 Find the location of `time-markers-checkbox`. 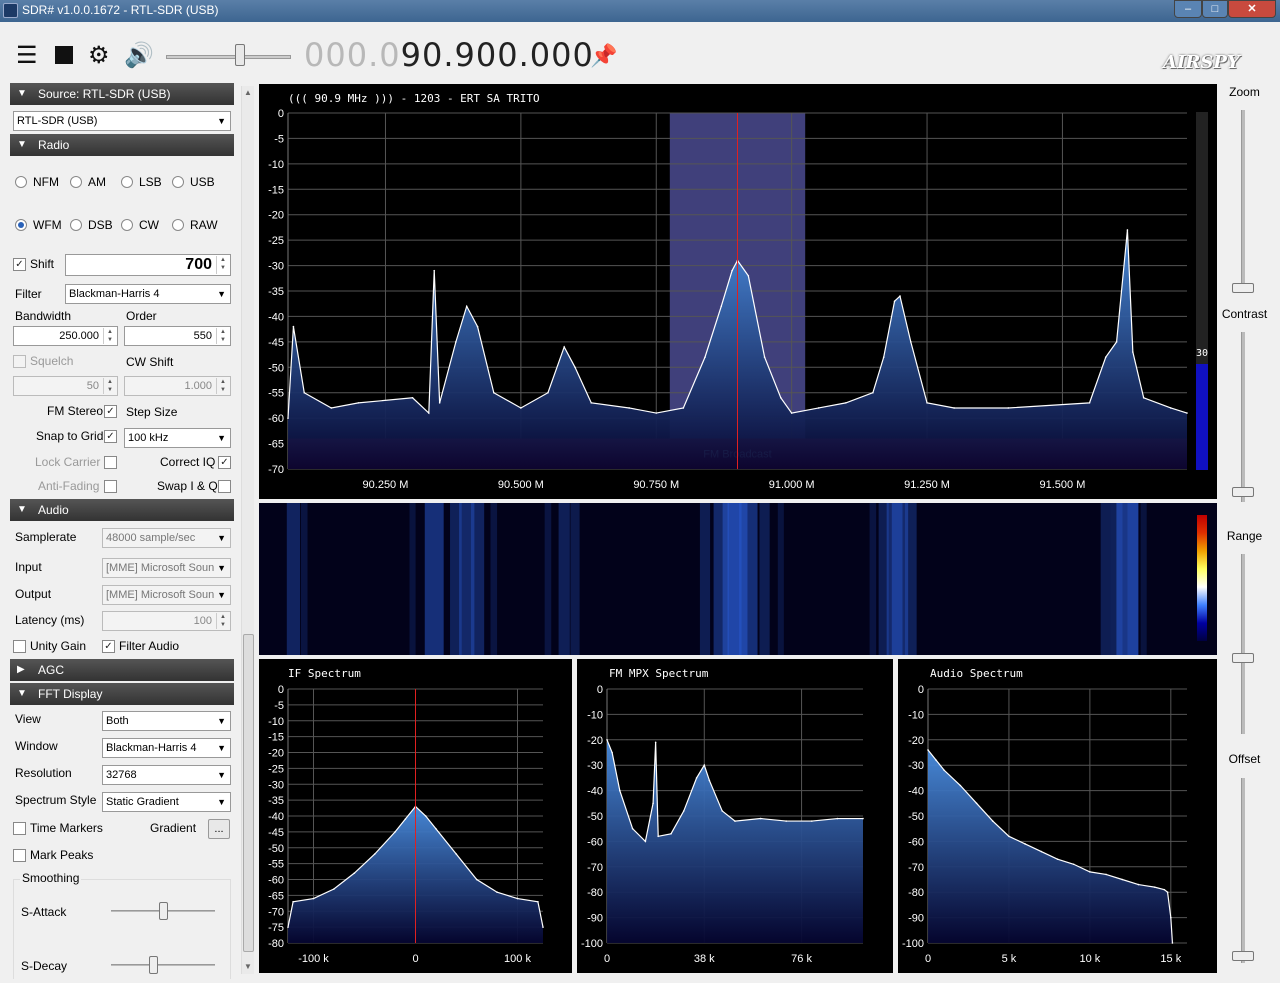

time-markers-checkbox is located at coordinates (19, 828).